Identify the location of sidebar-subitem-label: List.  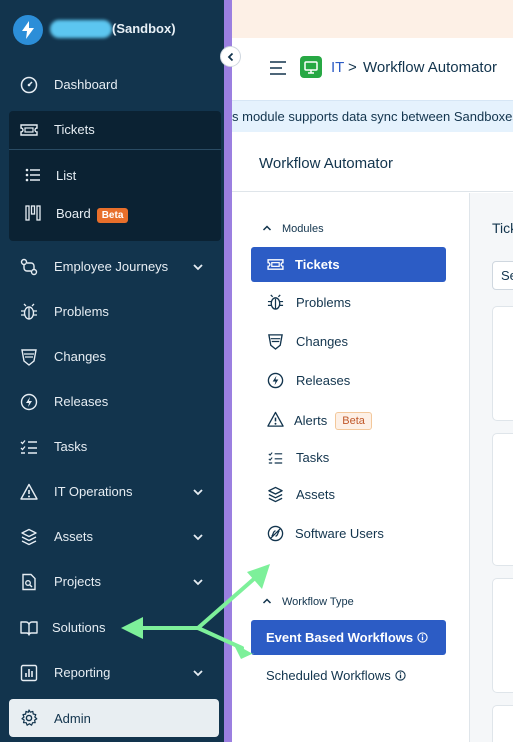
(66, 175).